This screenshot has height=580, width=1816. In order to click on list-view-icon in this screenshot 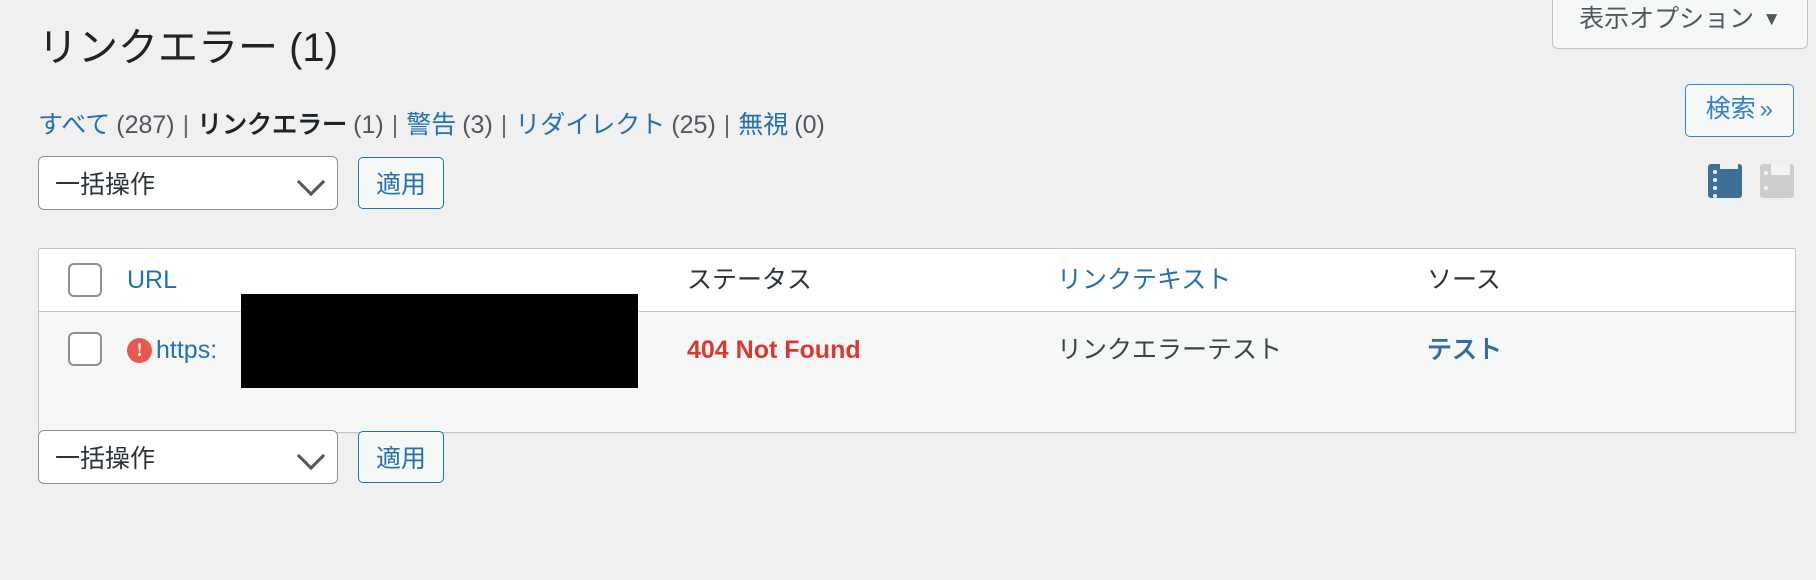, I will do `click(1725, 181)`.